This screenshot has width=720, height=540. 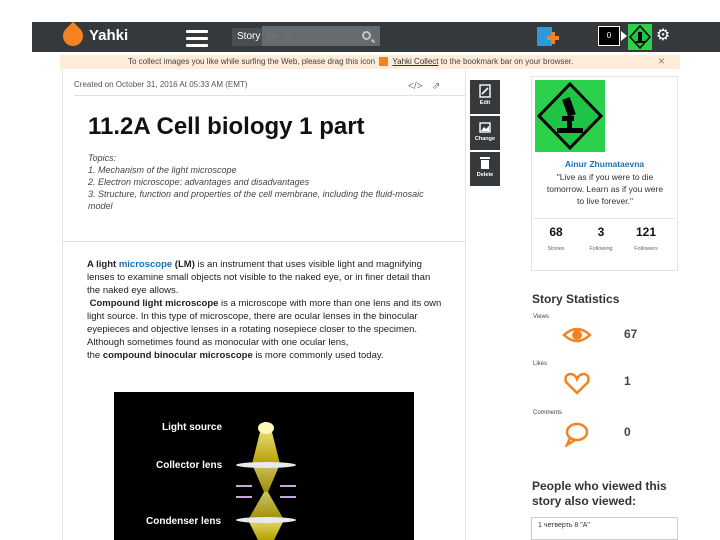 What do you see at coordinates (601, 238) in the screenshot?
I see `following-count: 3 Following` at bounding box center [601, 238].